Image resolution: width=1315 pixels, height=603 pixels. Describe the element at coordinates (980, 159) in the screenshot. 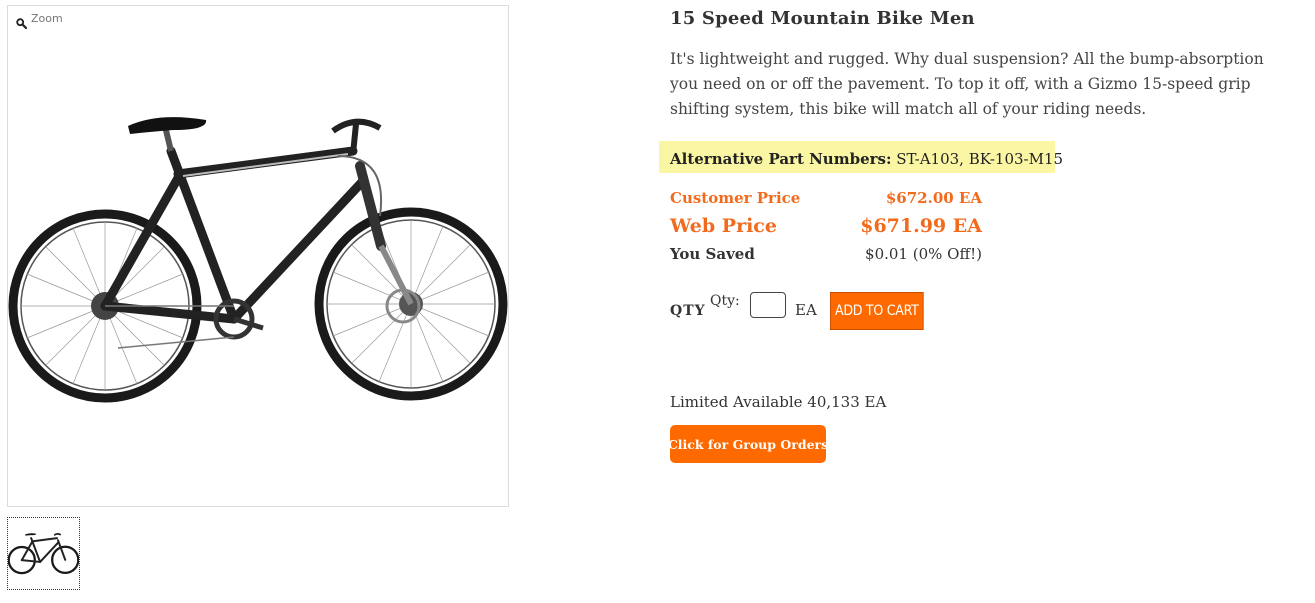

I see `alt-parts-value: ST-A103, BK-103-M15` at that location.